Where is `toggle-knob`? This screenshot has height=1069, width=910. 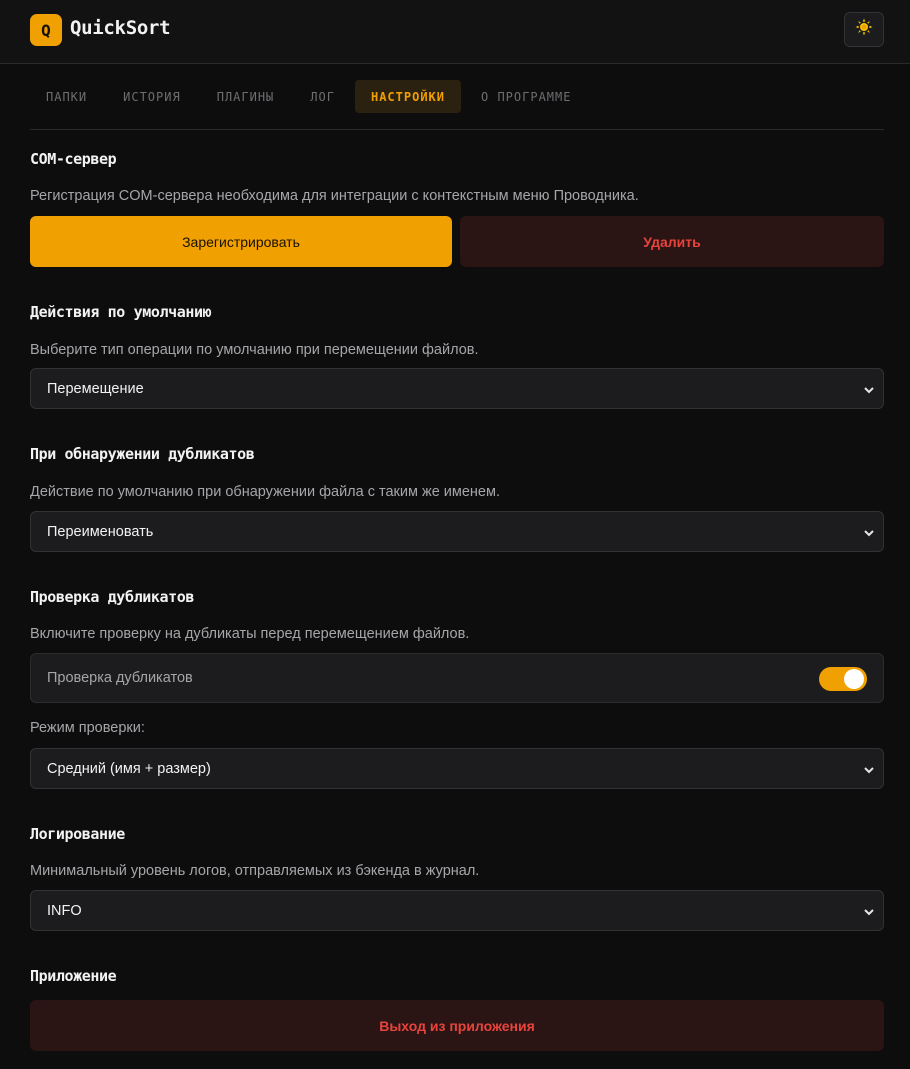
toggle-knob is located at coordinates (854, 679).